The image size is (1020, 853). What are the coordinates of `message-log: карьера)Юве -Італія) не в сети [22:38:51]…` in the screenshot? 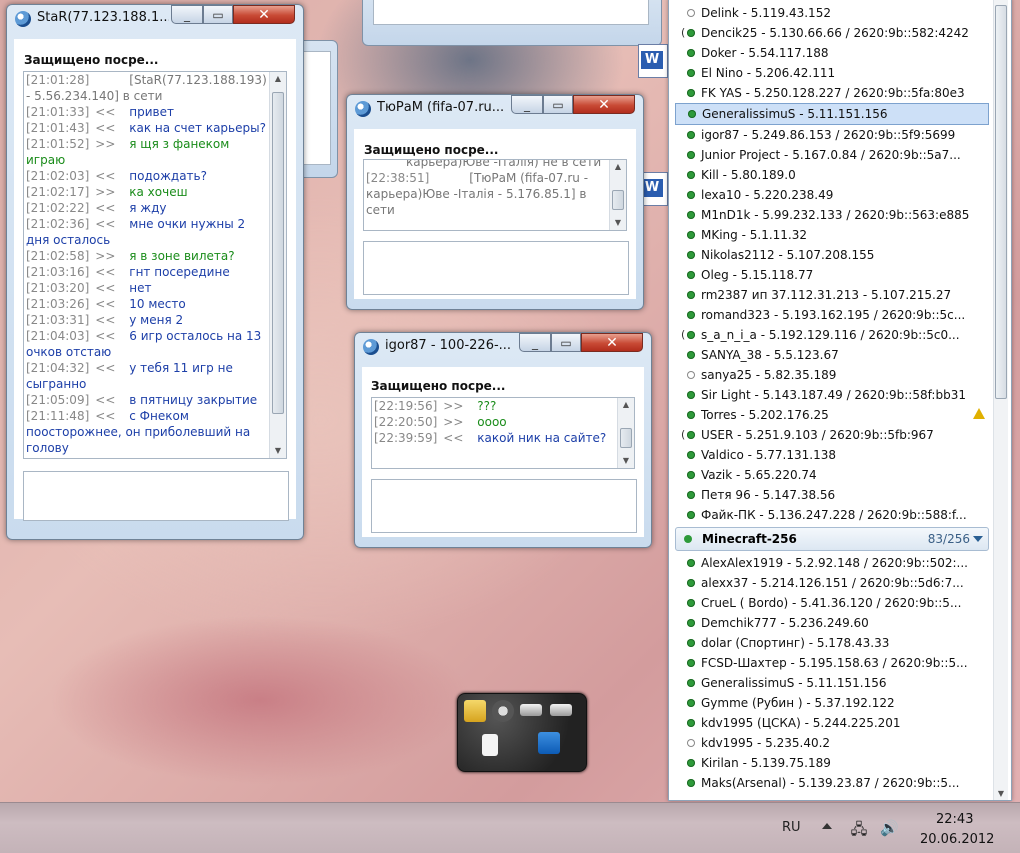 It's located at (495, 195).